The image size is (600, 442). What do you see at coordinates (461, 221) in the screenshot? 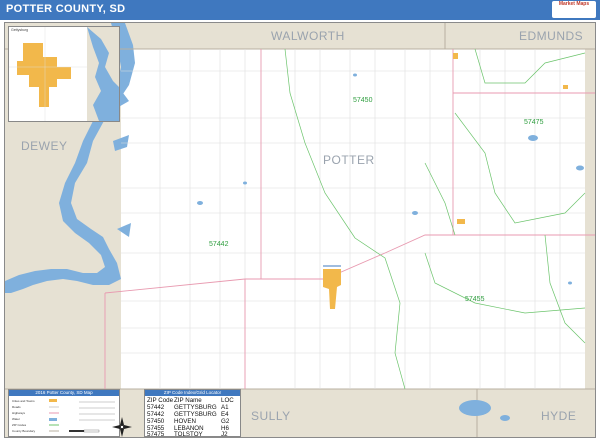
I see `lebanon-city-area` at bounding box center [461, 221].